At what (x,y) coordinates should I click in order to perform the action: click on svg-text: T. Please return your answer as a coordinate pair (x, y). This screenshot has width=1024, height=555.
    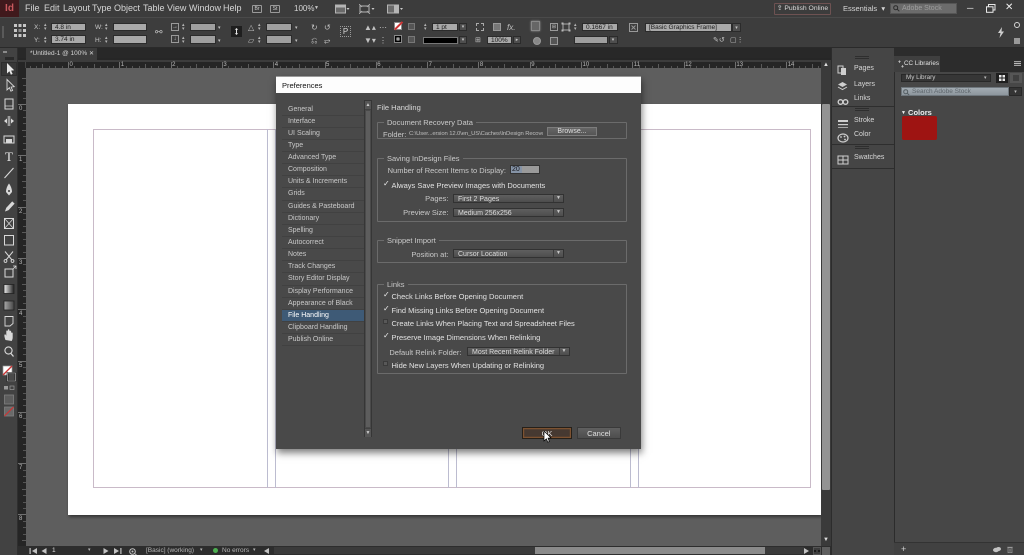
    Looking at the image, I should click on (9, 156).